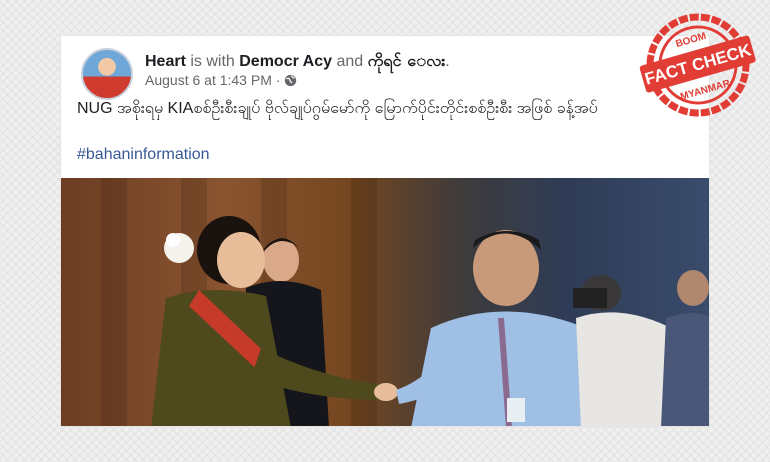 The width and height of the screenshot is (770, 462). Describe the element at coordinates (212, 61) in the screenshot. I see `is-with-text: is with` at that location.